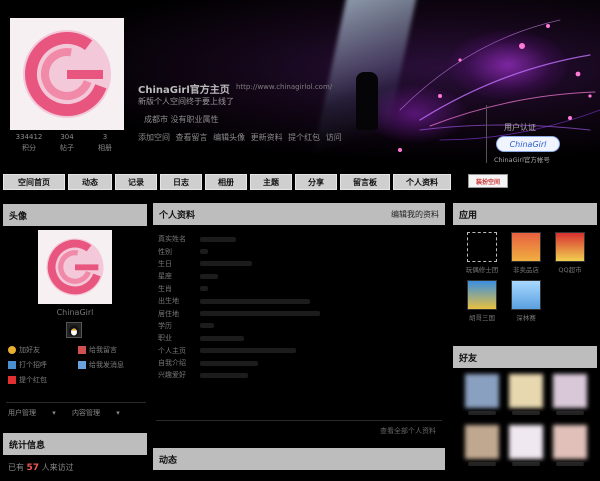  Describe the element at coordinates (75, 444) in the screenshot. I see `stats-panel-title: 统计信息` at that location.